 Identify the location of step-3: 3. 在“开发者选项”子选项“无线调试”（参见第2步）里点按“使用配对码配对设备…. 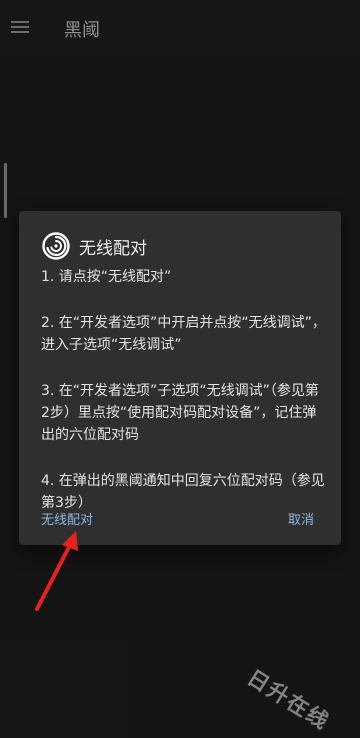
(180, 413).